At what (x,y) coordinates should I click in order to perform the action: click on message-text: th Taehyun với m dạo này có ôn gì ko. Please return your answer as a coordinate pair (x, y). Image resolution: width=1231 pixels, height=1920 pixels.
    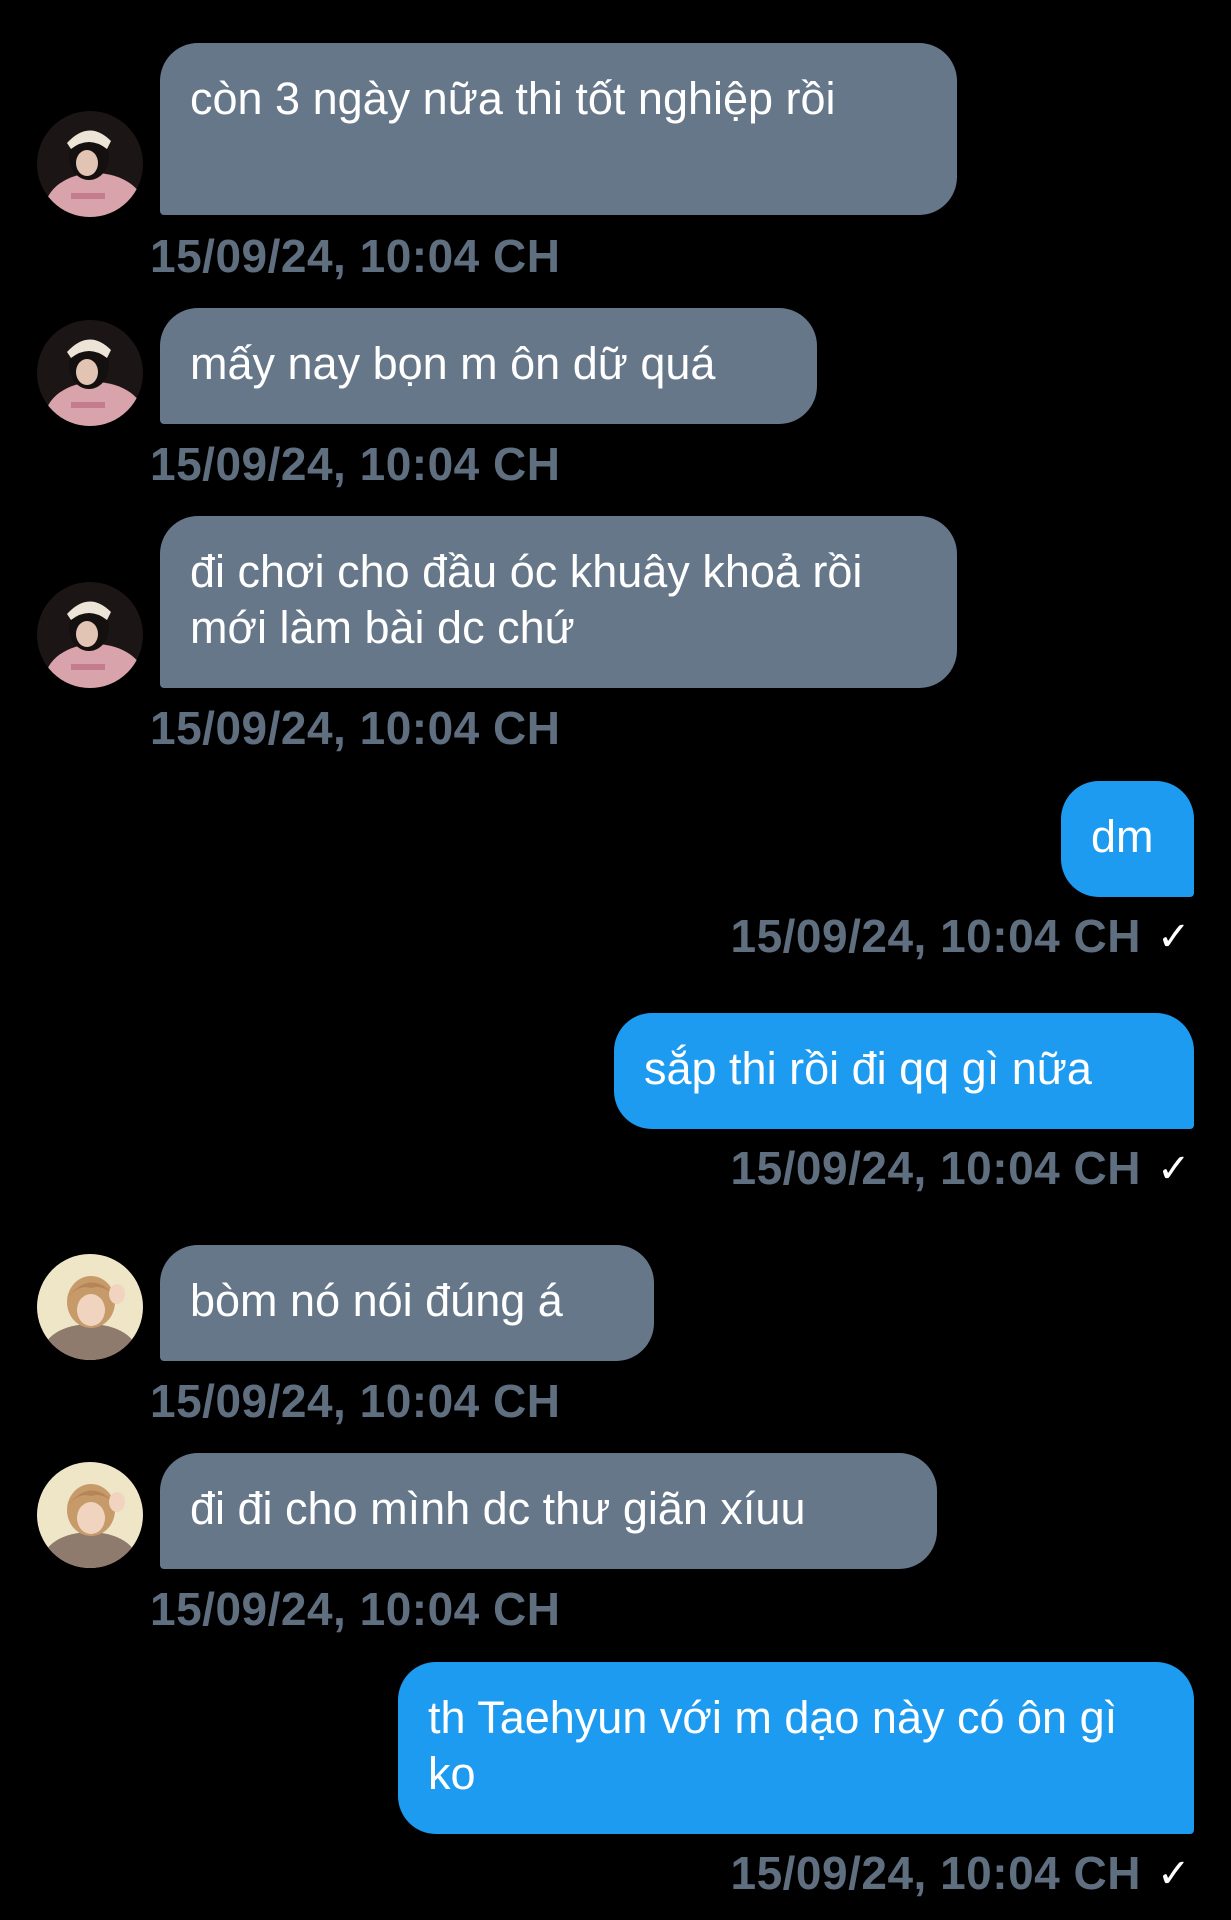
    Looking at the image, I should click on (773, 1745).